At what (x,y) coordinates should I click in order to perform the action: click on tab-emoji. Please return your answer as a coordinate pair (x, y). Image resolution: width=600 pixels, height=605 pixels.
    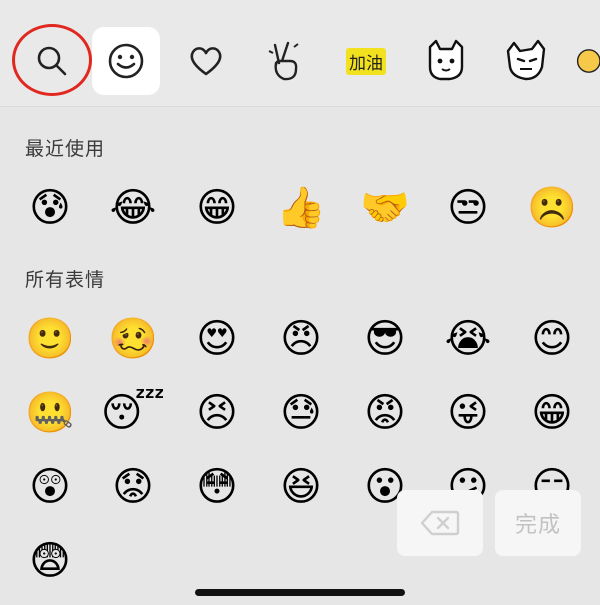
    Looking at the image, I should click on (126, 61).